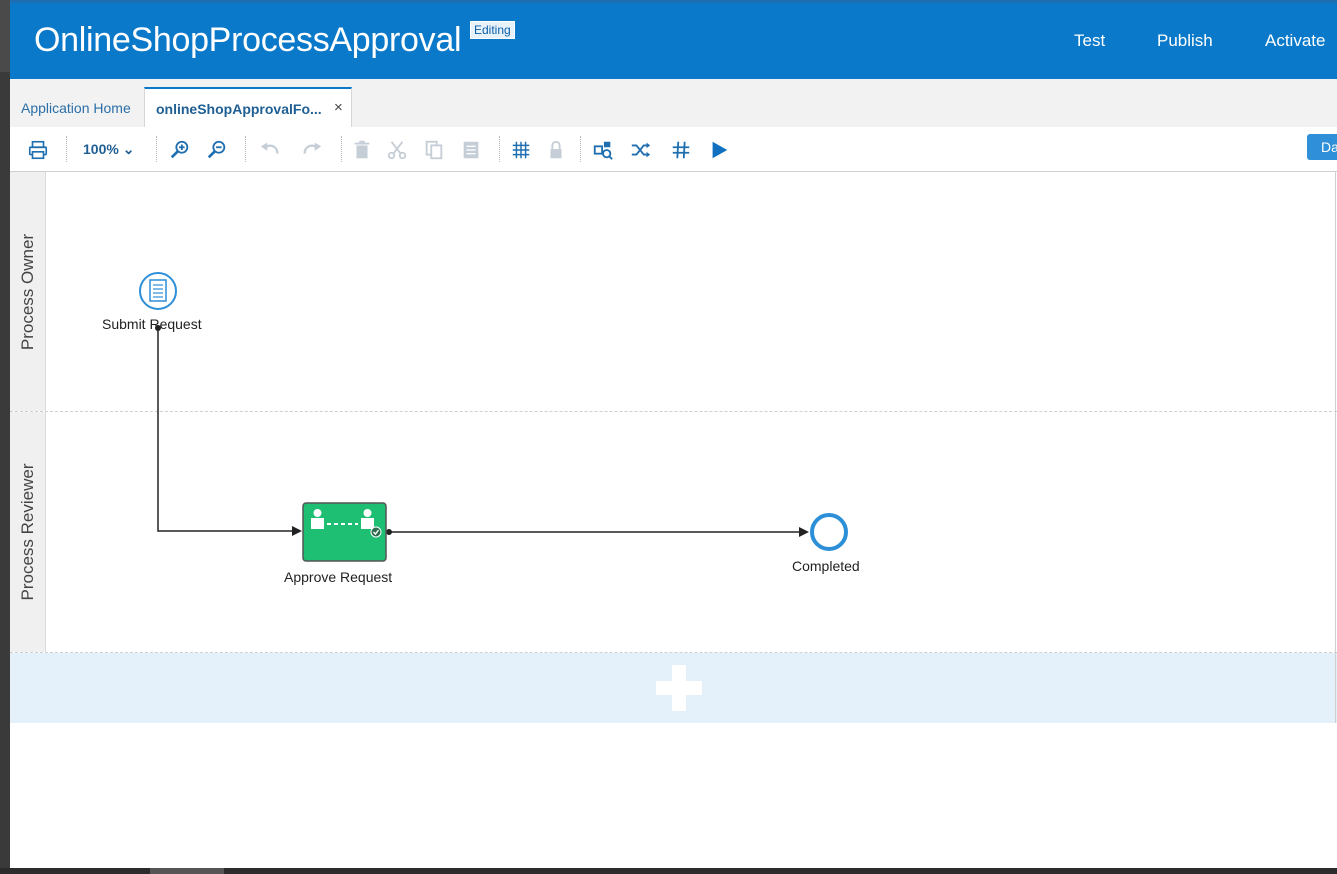  What do you see at coordinates (187, 871) in the screenshot?
I see `scrollbar-thumb` at bounding box center [187, 871].